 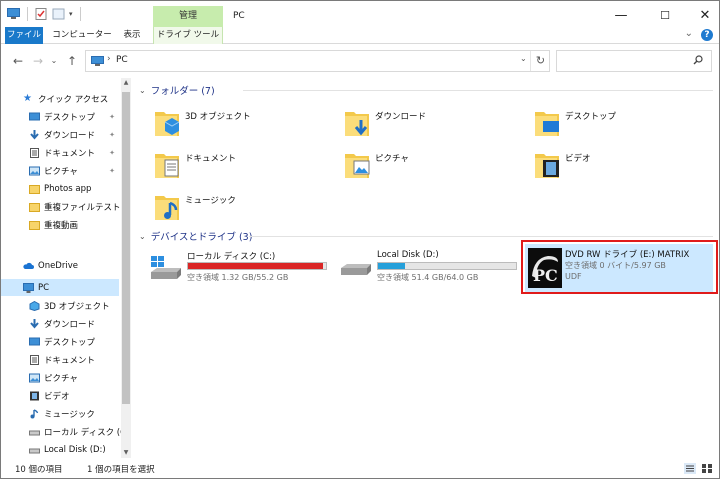 I want to click on 3d-folder-icon, so click(x=167, y=124).